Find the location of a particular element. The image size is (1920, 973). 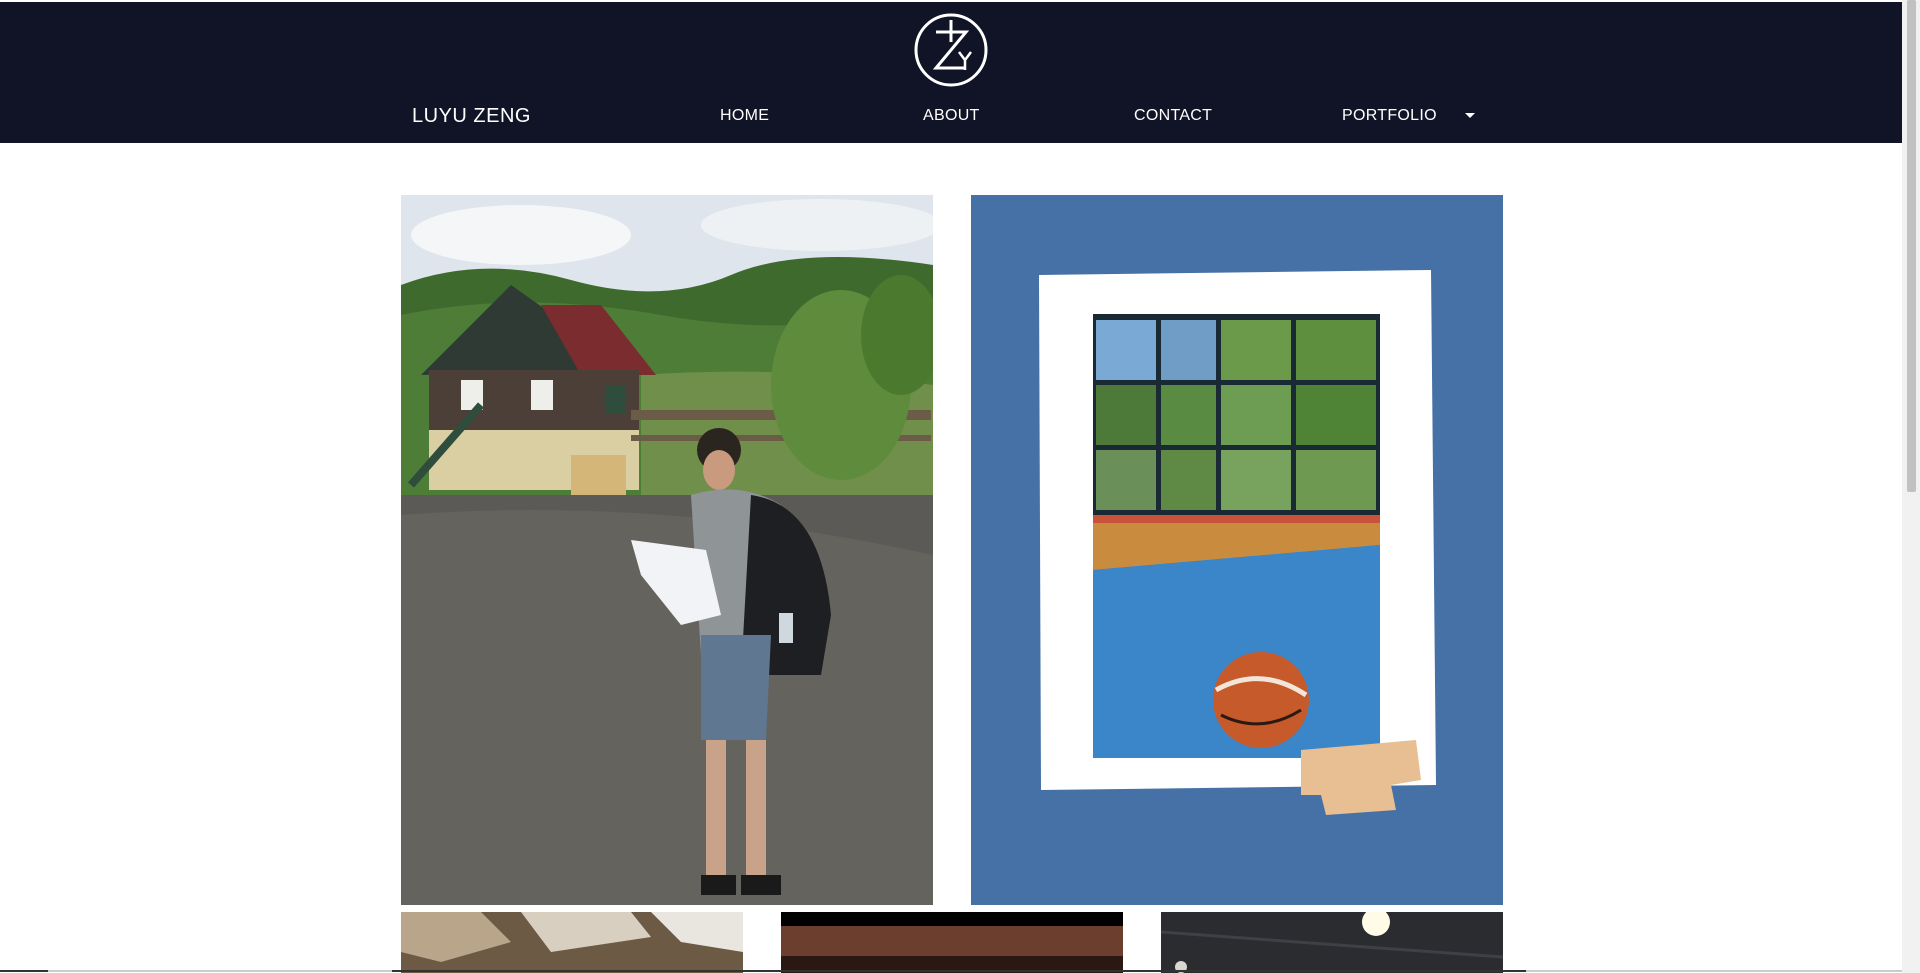

portfolio-dropdown-caret-icon is located at coordinates (1470, 115).